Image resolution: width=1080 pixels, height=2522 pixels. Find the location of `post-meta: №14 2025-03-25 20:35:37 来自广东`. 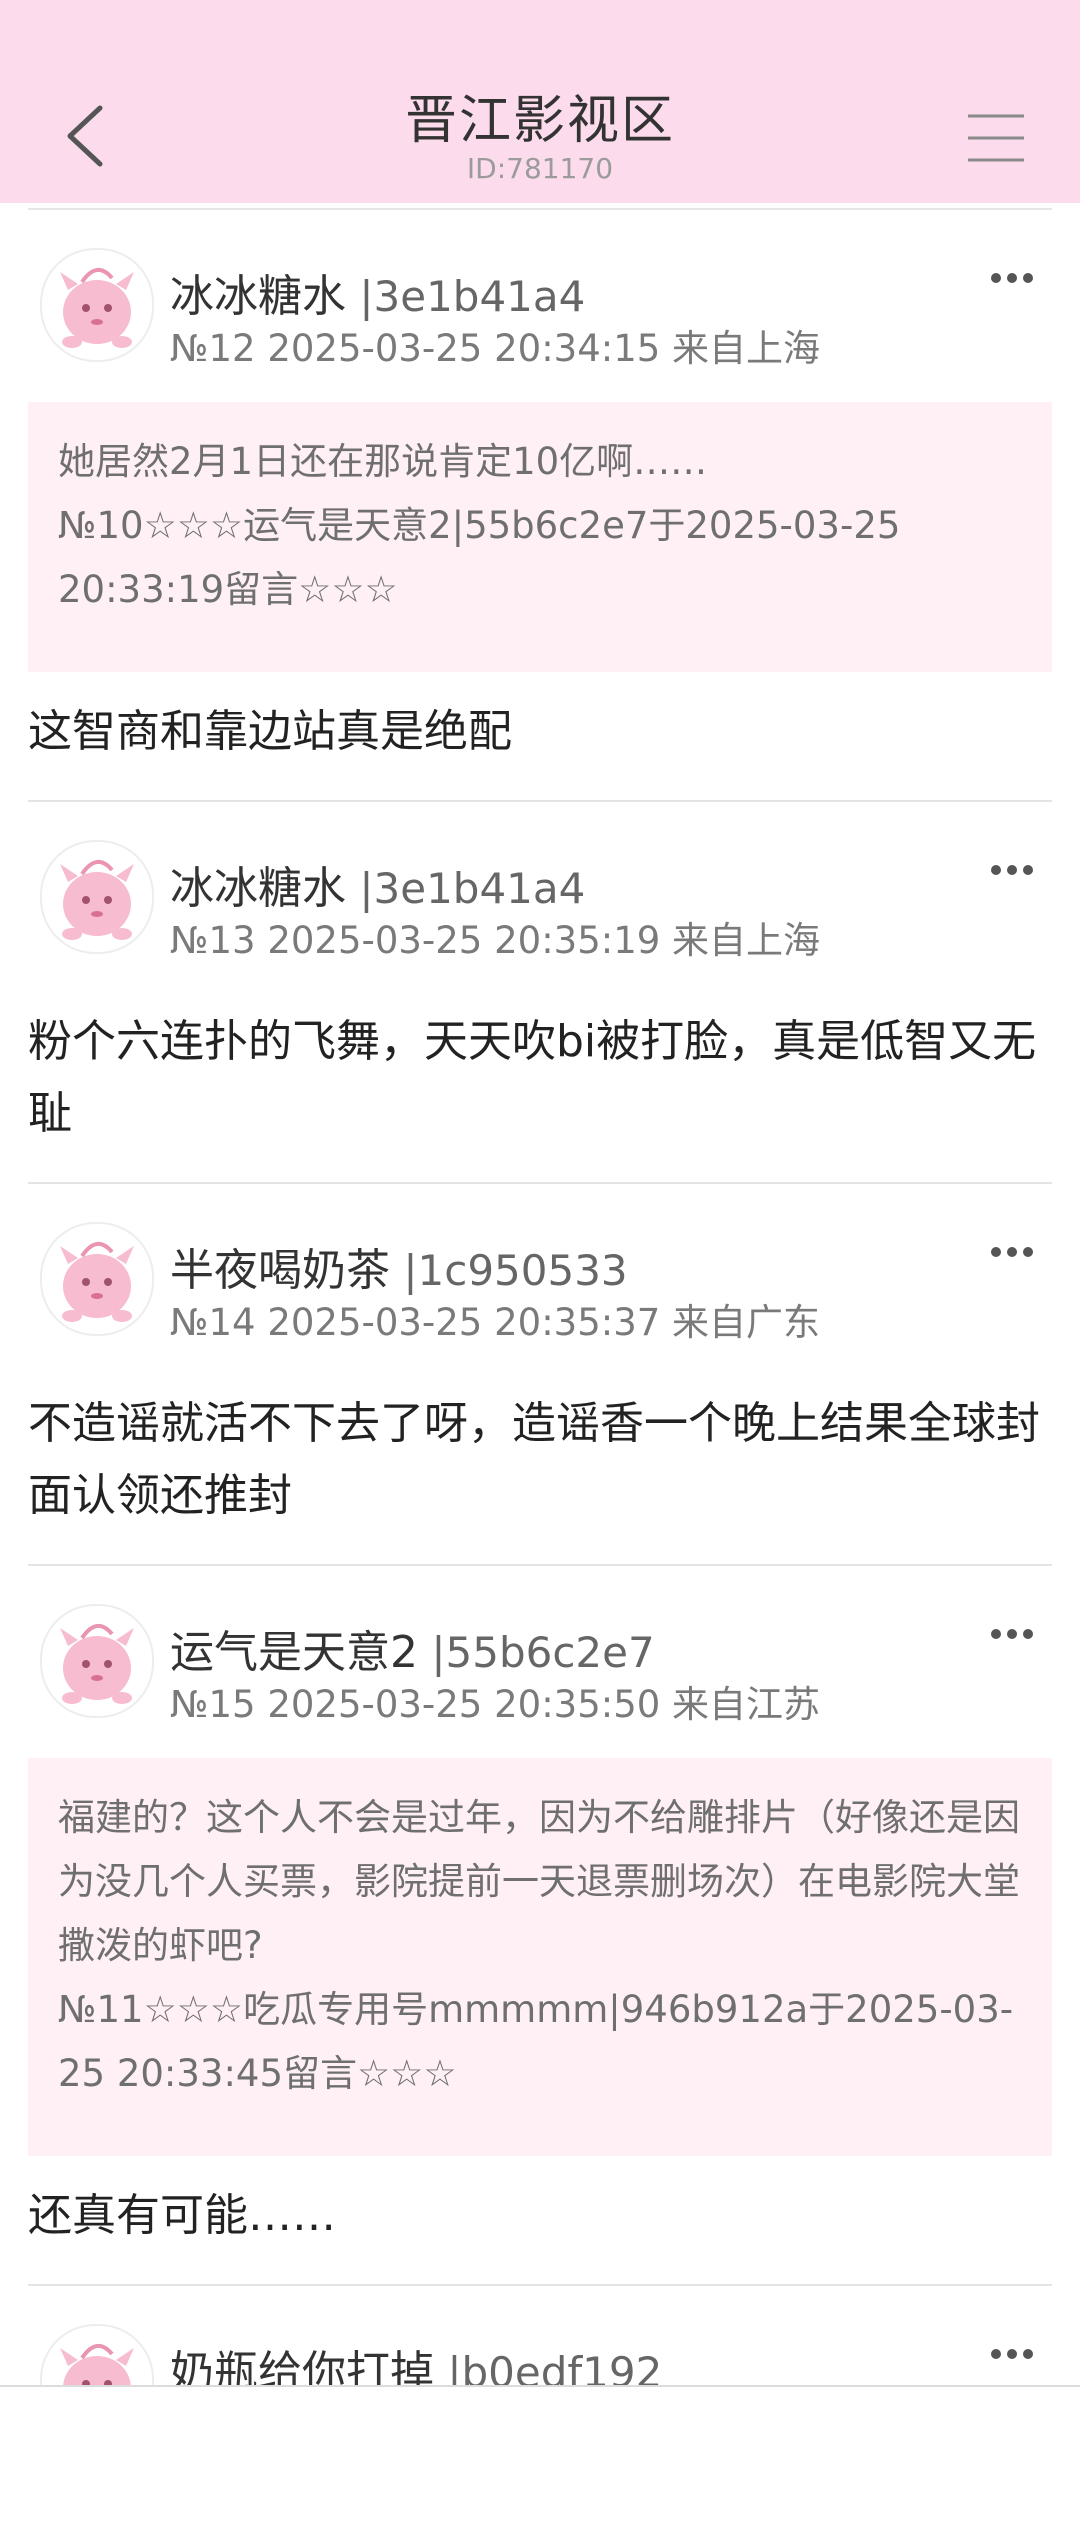

post-meta: №14 2025-03-25 20:35:37 来自广东 is located at coordinates (495, 1322).